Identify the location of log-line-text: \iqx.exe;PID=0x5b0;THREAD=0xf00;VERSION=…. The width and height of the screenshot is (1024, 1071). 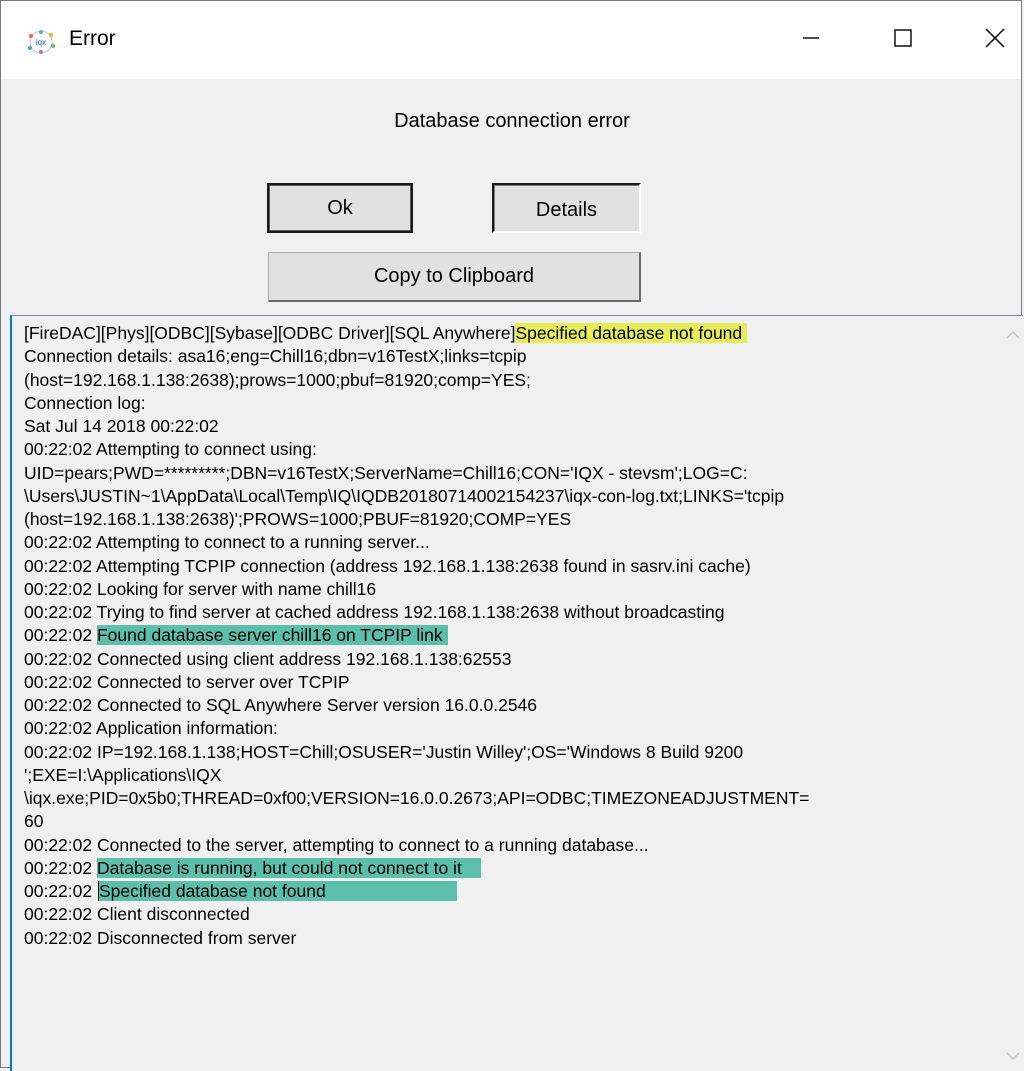
(417, 798).